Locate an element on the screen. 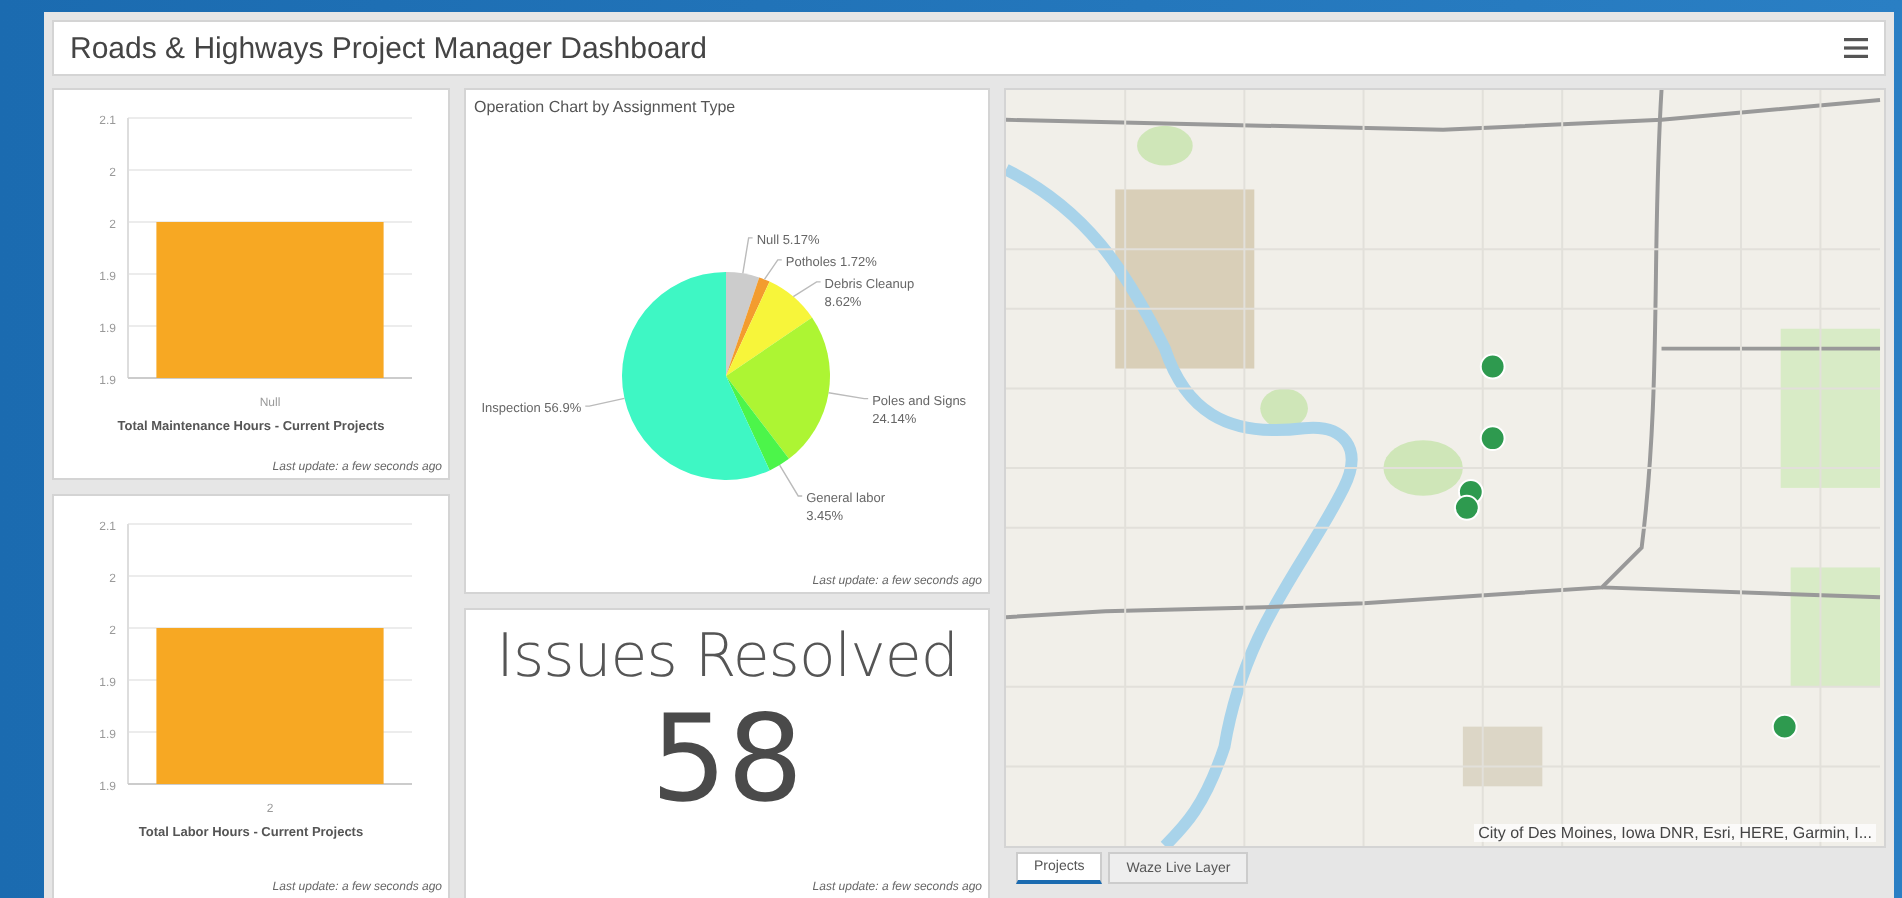 The width and height of the screenshot is (1902, 898). dashboard-title: Roads & Highways Project Manager Dashboard is located at coordinates (388, 48).